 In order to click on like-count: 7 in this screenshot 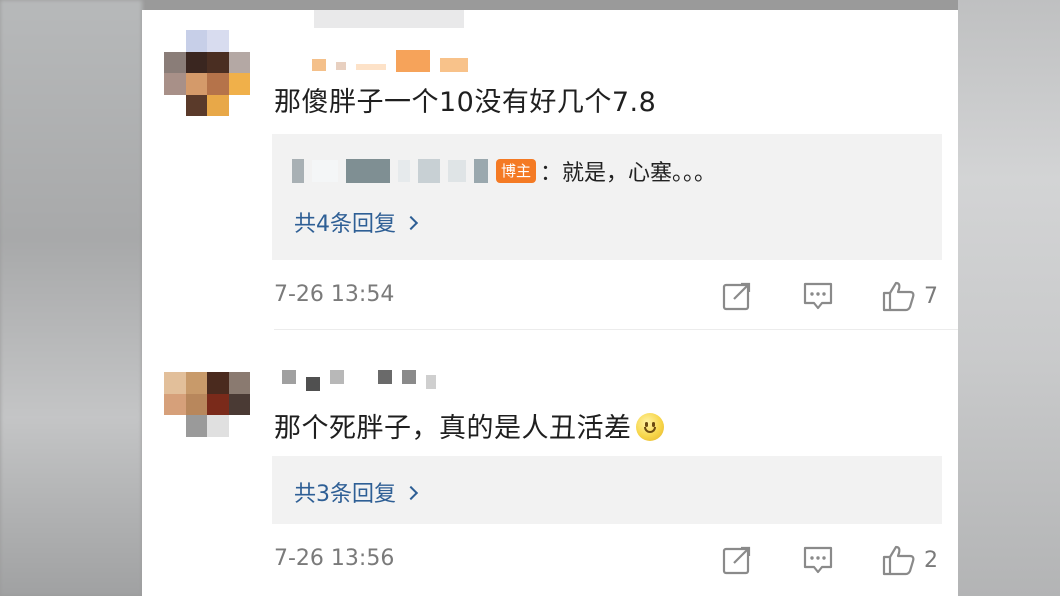, I will do `click(931, 296)`.